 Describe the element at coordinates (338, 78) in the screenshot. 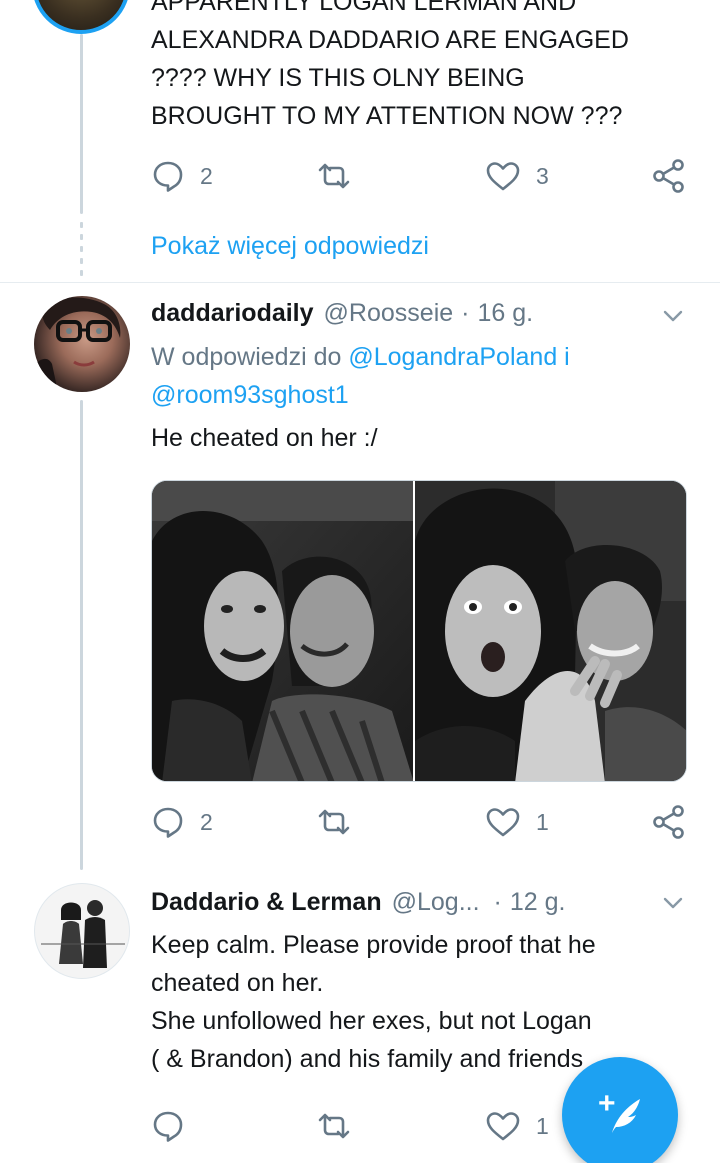

I see `tweet1-line: ???? WHY IS THIS OLNY BEING` at that location.